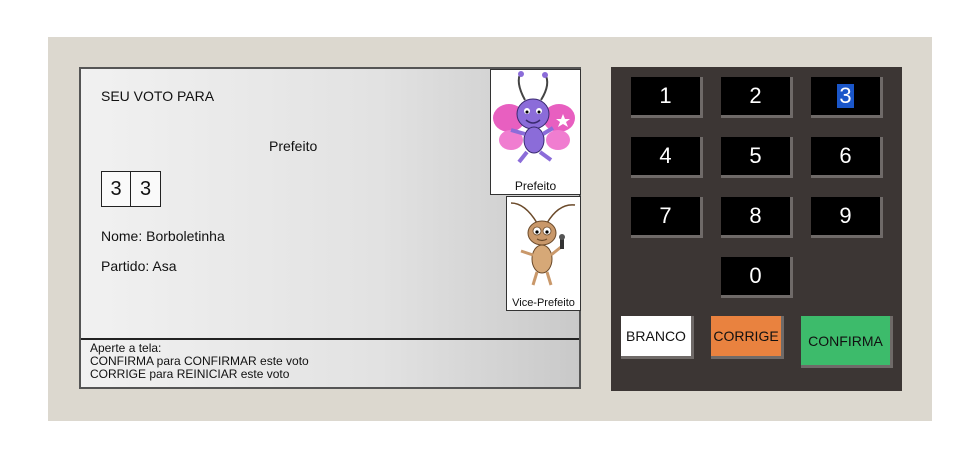  I want to click on key-3: 3, so click(847, 97).